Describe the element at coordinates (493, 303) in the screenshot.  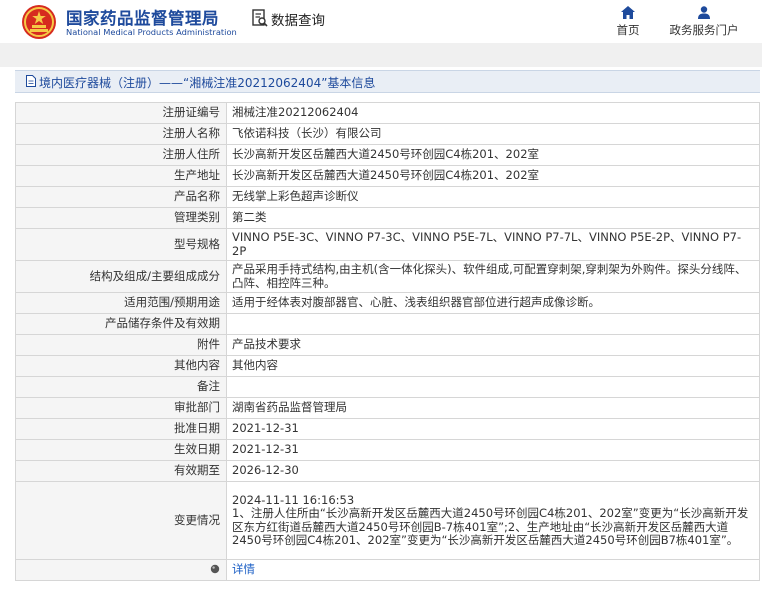
I see `row-value-intended-use: 适用于经体表对腹部器官、心脏、浅表组织器官部位进行超声成像诊断。` at that location.